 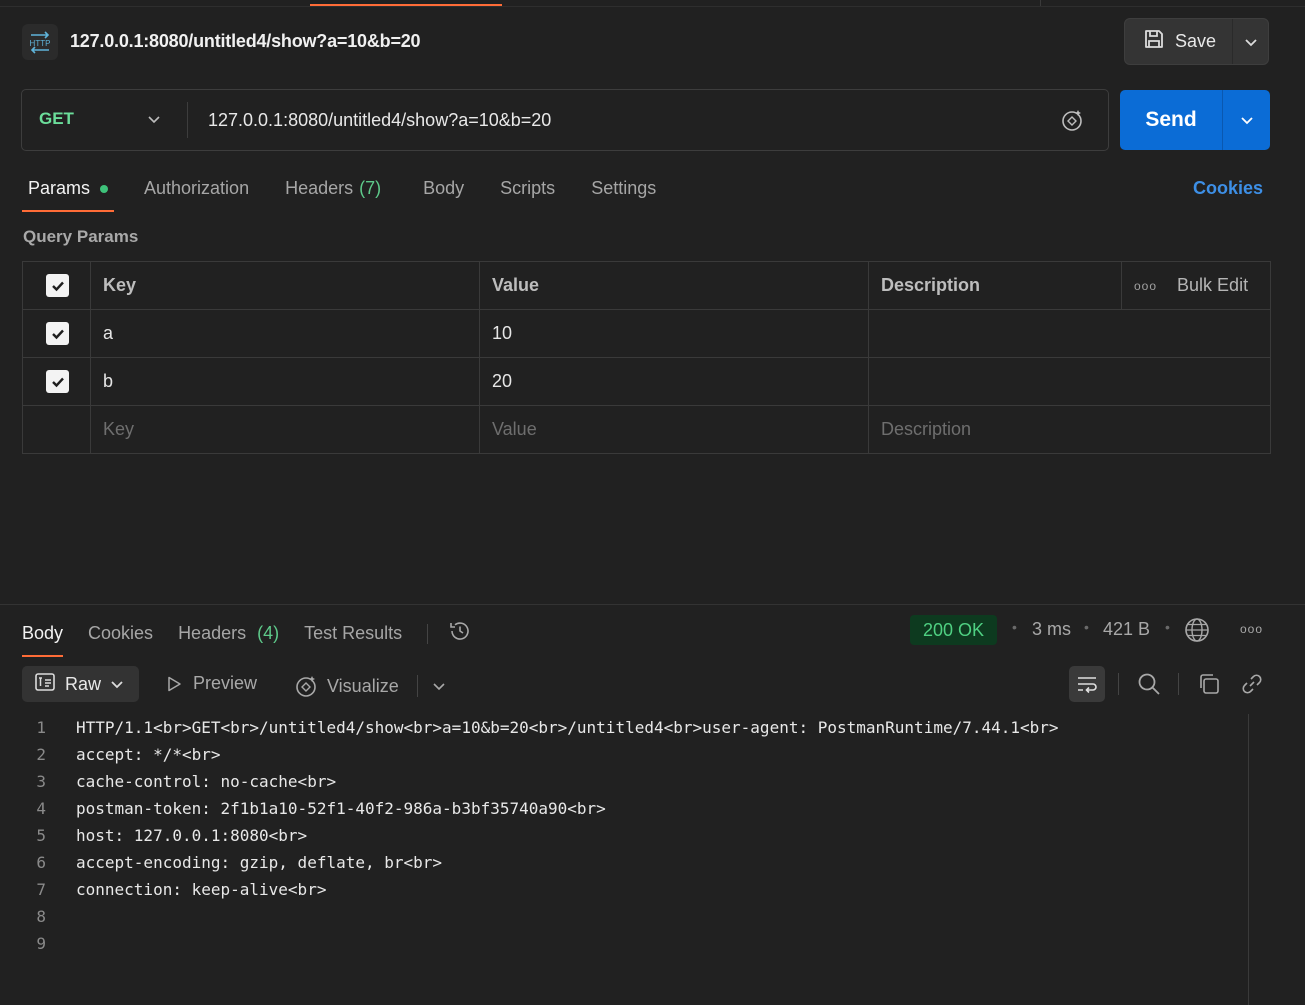 I want to click on tab-scripts: Scripts, so click(x=527, y=188).